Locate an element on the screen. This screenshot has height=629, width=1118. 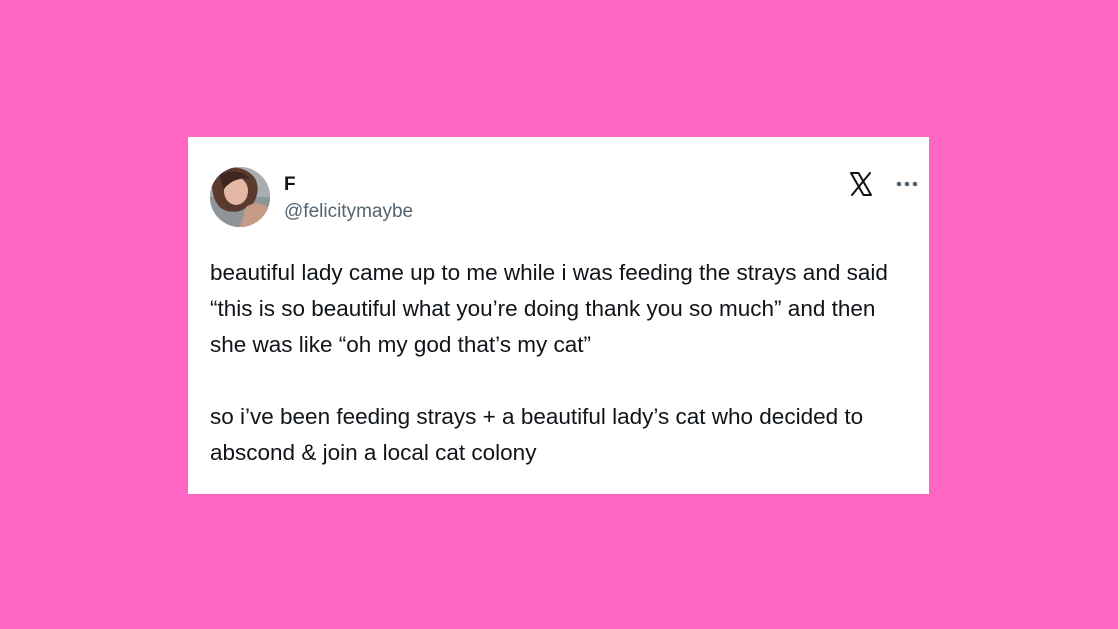
handle: @felicitymaybe is located at coordinates (348, 212).